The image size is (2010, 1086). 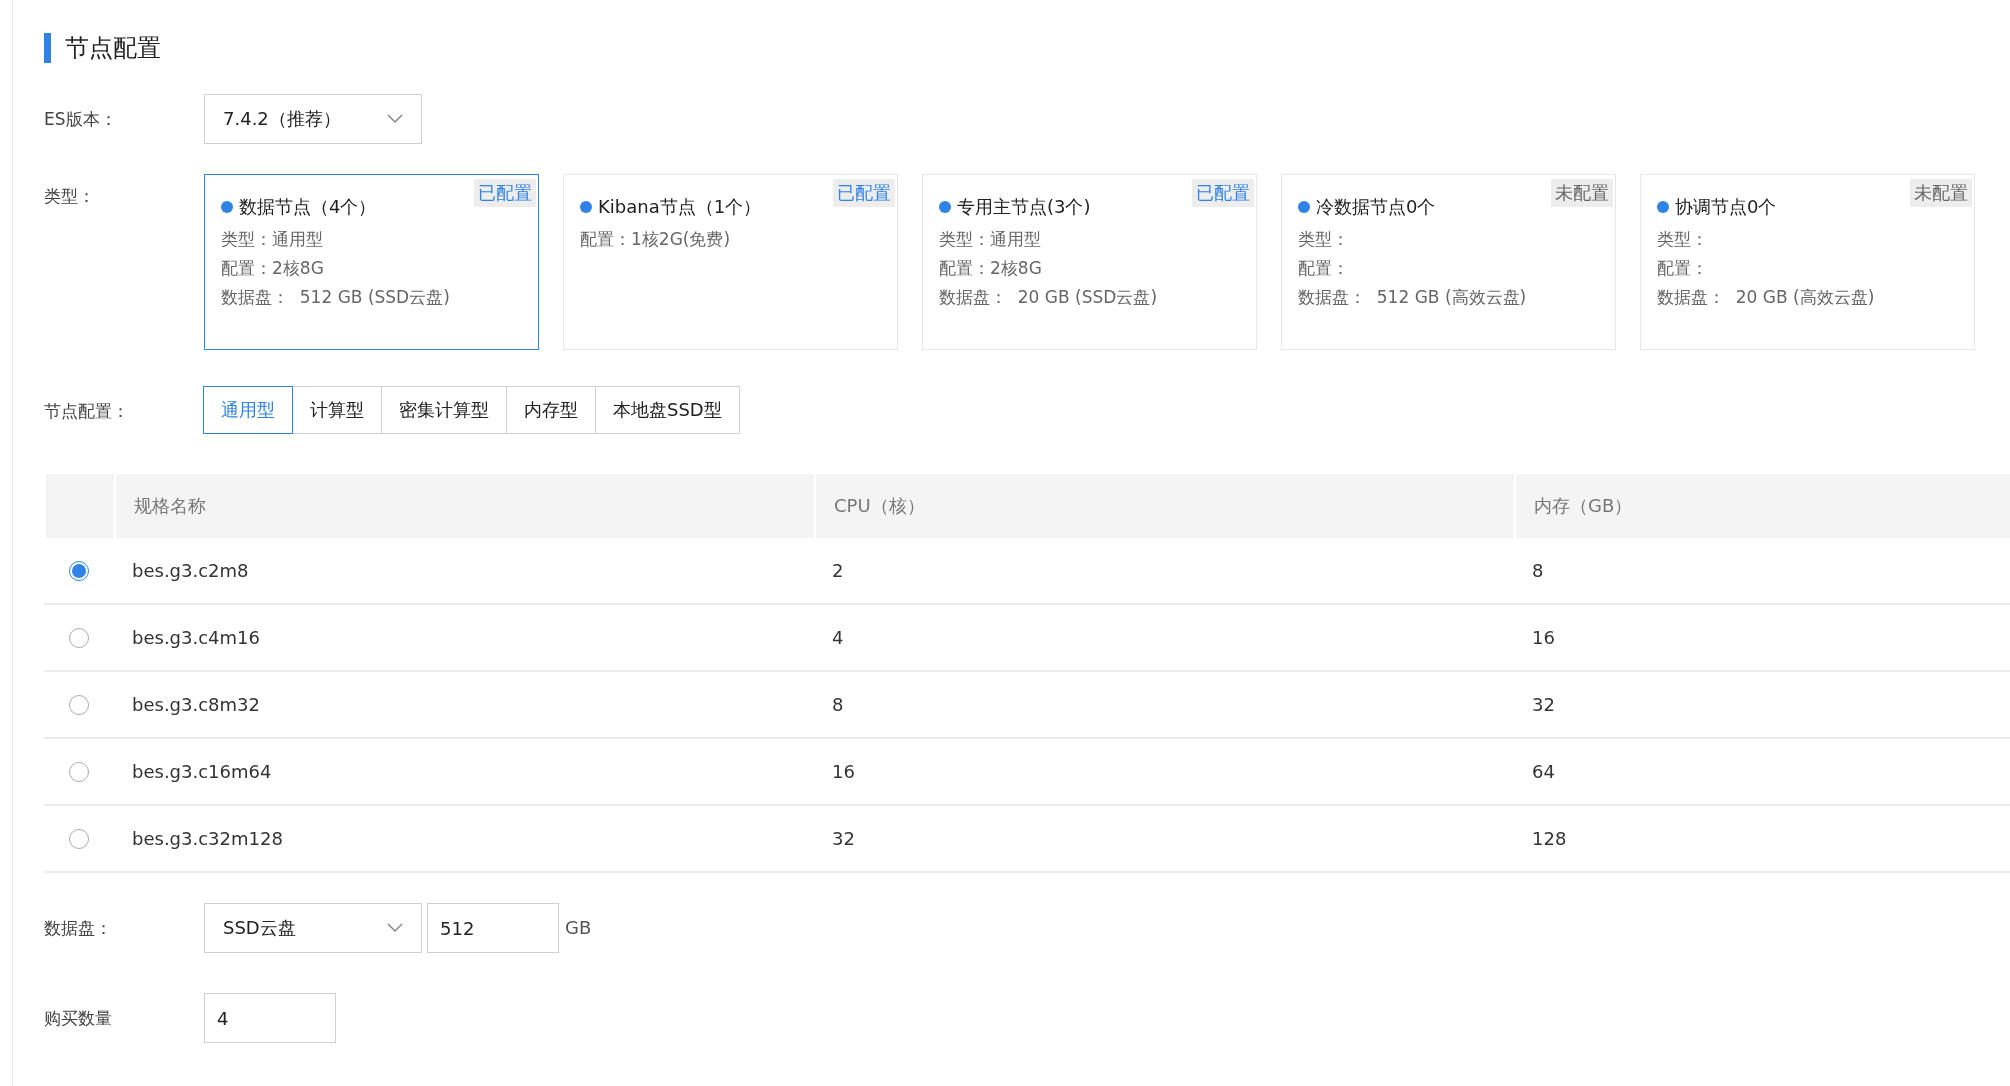 What do you see at coordinates (551, 410) in the screenshot?
I see `config-tab: 内存型` at bounding box center [551, 410].